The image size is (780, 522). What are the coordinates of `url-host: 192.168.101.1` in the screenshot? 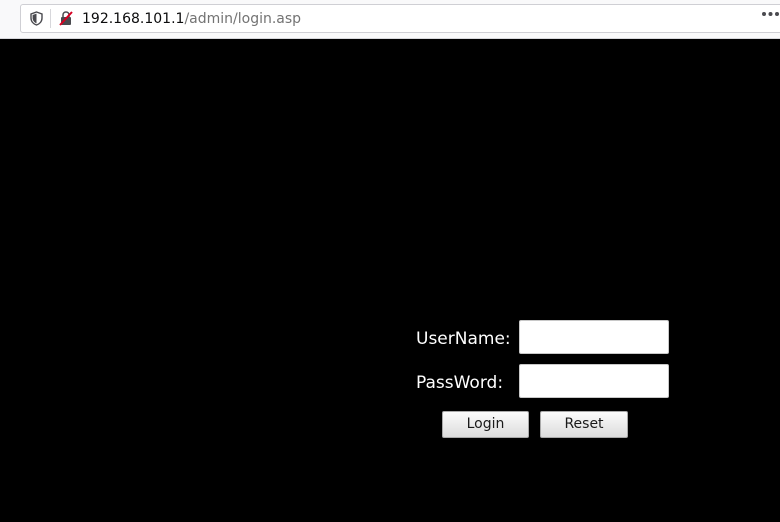 It's located at (133, 19).